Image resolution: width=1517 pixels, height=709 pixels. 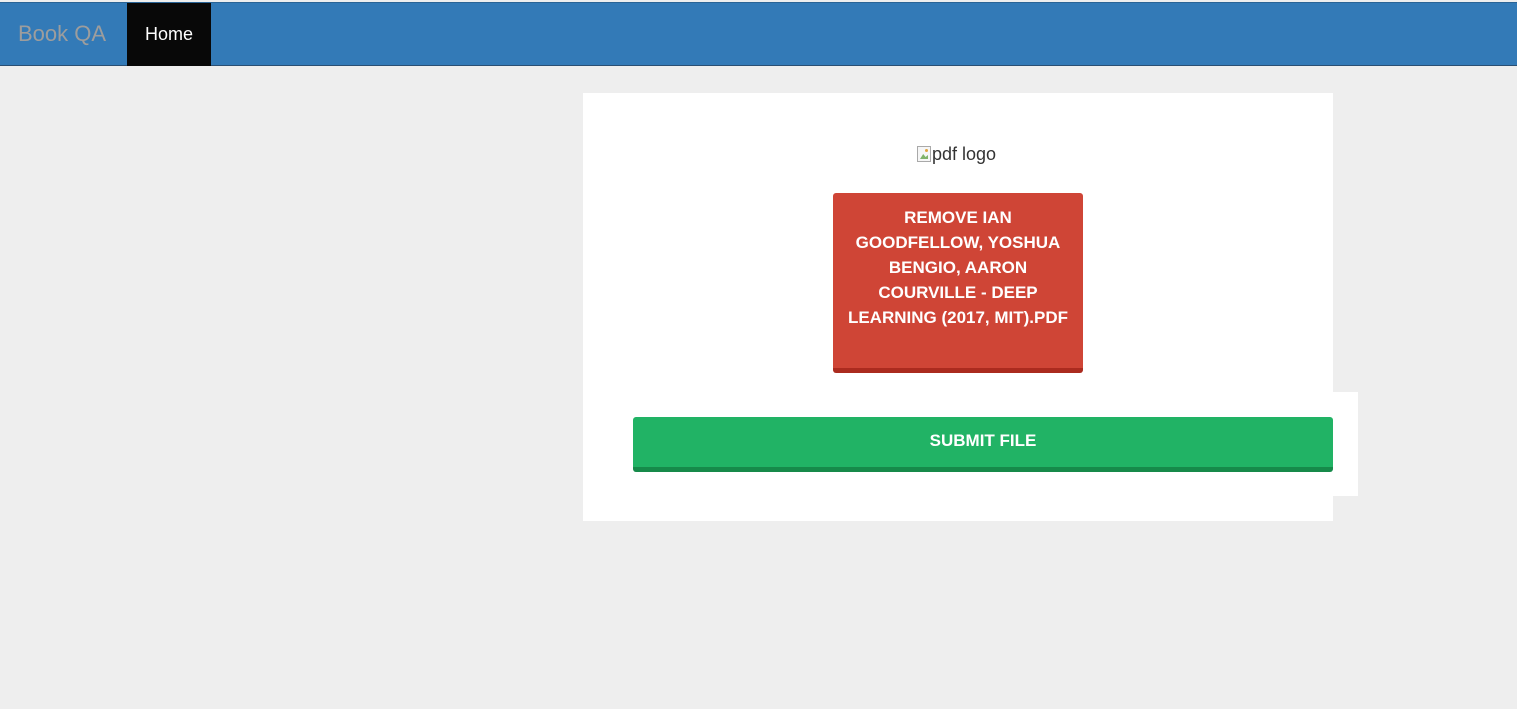 I want to click on nav-item-home: Home, so click(x=169, y=34).